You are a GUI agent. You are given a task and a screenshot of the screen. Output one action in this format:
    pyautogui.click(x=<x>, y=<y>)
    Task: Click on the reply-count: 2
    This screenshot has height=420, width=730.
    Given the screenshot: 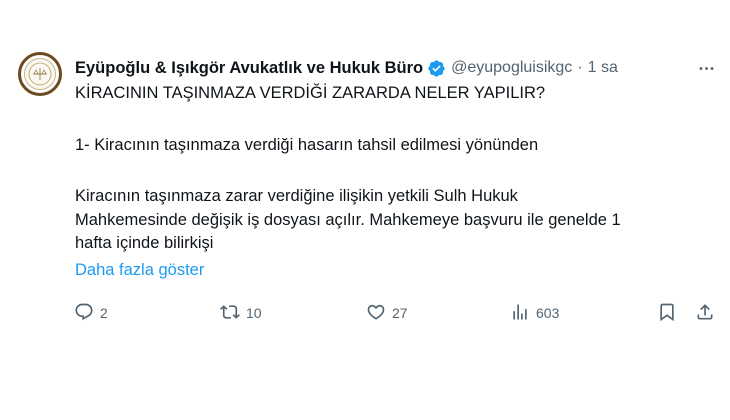 What is the action you would take?
    pyautogui.click(x=104, y=313)
    